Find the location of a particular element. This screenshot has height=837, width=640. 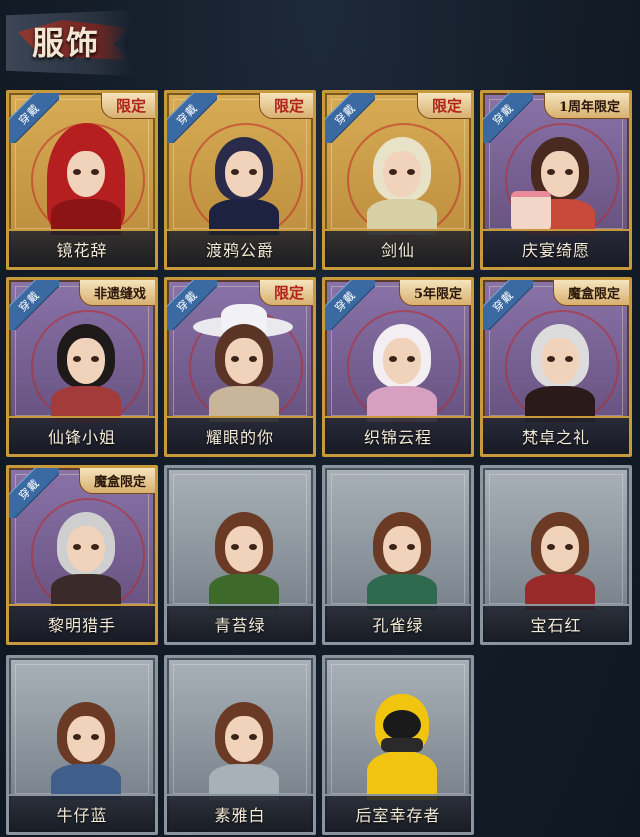

costume-card: 穿戴 非遗缝戏仙锋小姐 is located at coordinates (82, 367).